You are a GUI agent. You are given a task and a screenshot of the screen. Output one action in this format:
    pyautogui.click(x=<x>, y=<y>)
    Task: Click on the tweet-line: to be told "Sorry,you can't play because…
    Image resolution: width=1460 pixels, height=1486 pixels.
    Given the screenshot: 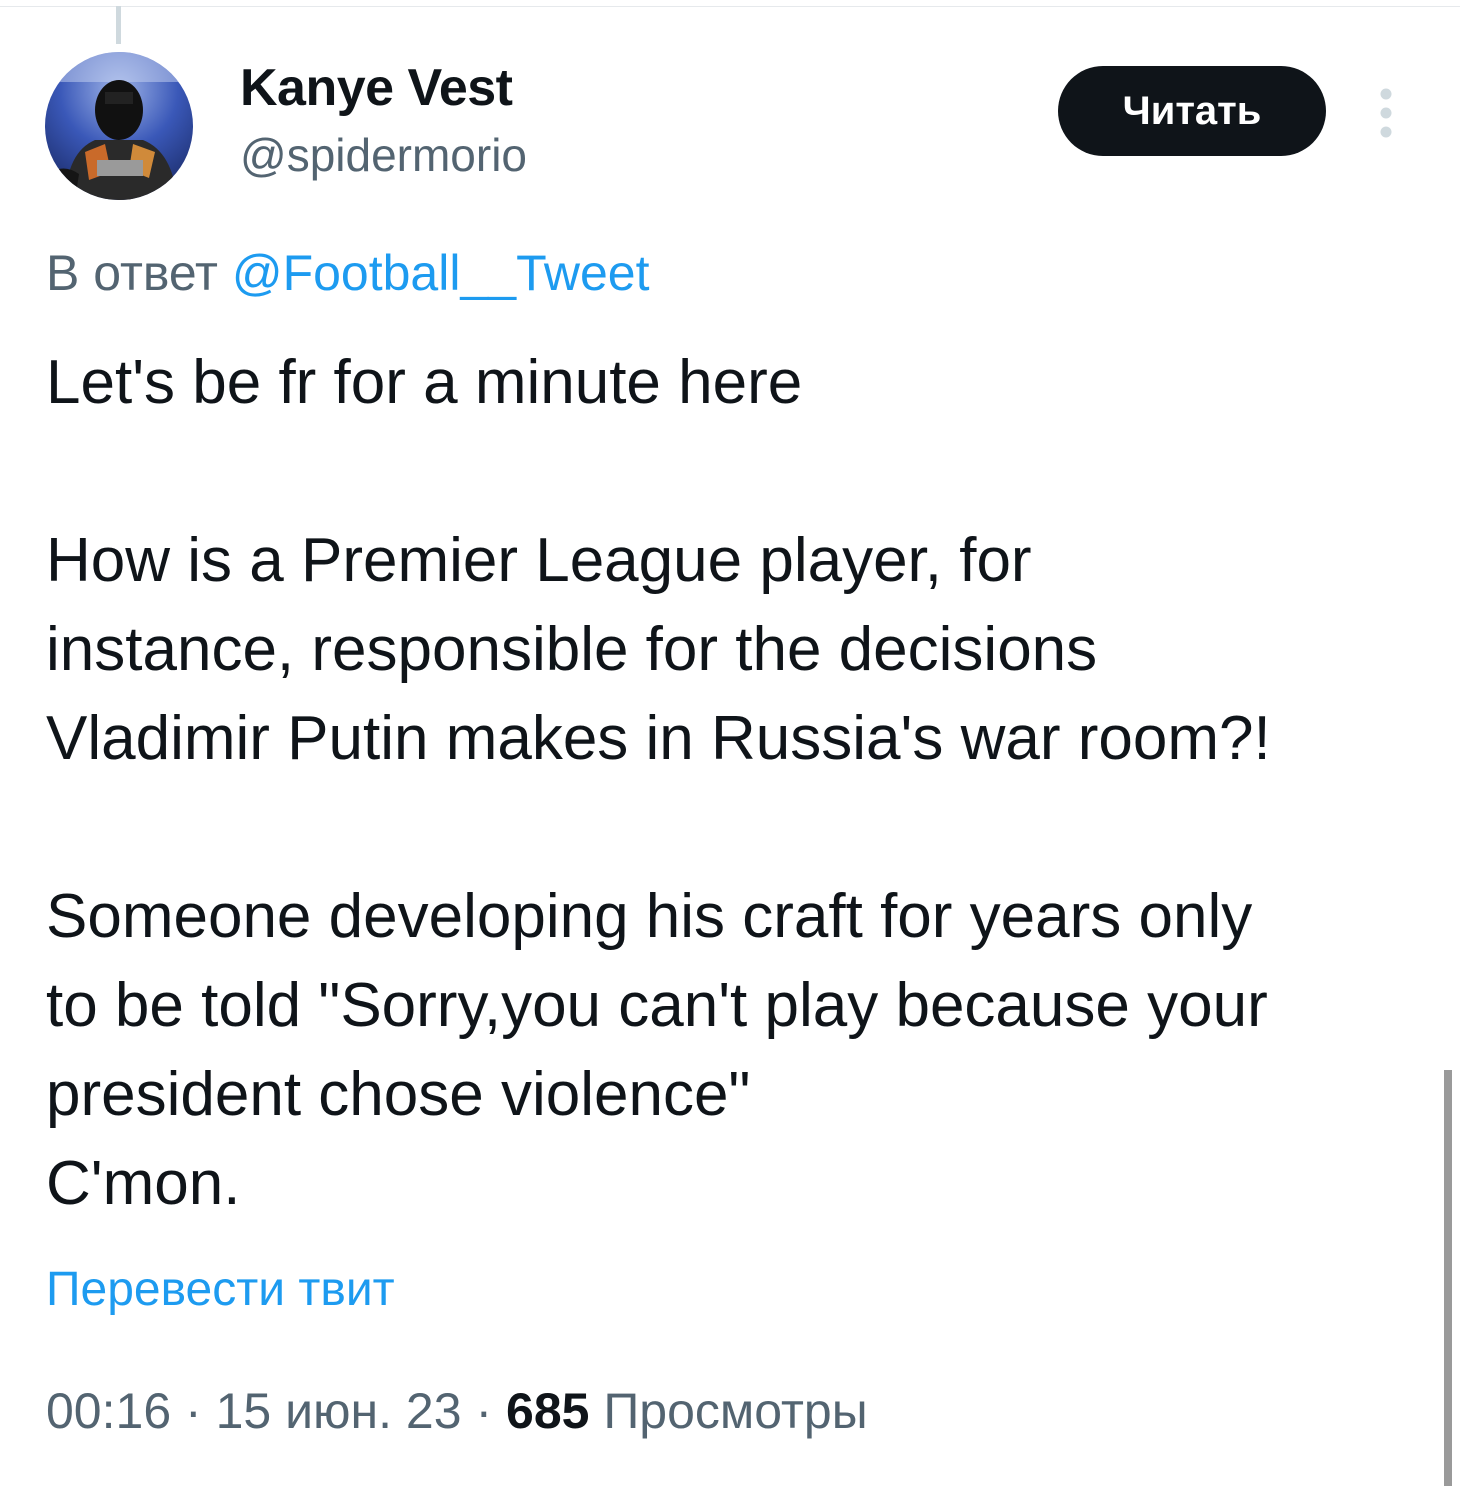 What is the action you would take?
    pyautogui.click(x=657, y=1005)
    